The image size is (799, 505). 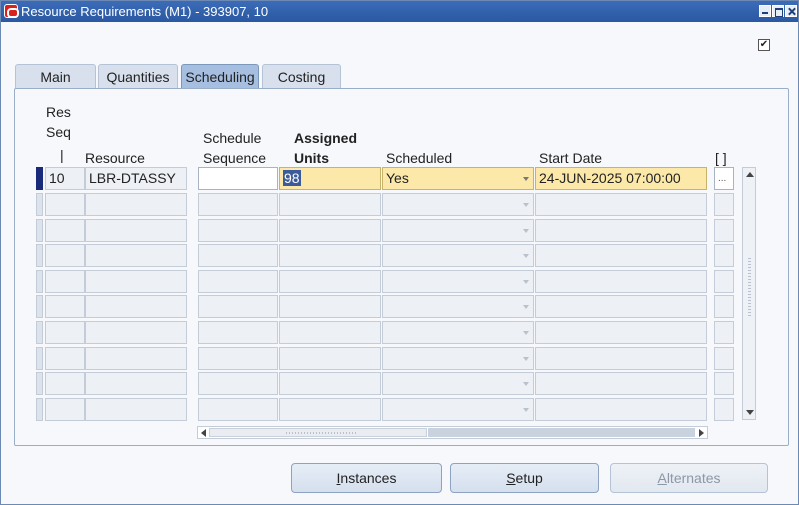 What do you see at coordinates (39, 178) in the screenshot?
I see `current-record-indicator` at bounding box center [39, 178].